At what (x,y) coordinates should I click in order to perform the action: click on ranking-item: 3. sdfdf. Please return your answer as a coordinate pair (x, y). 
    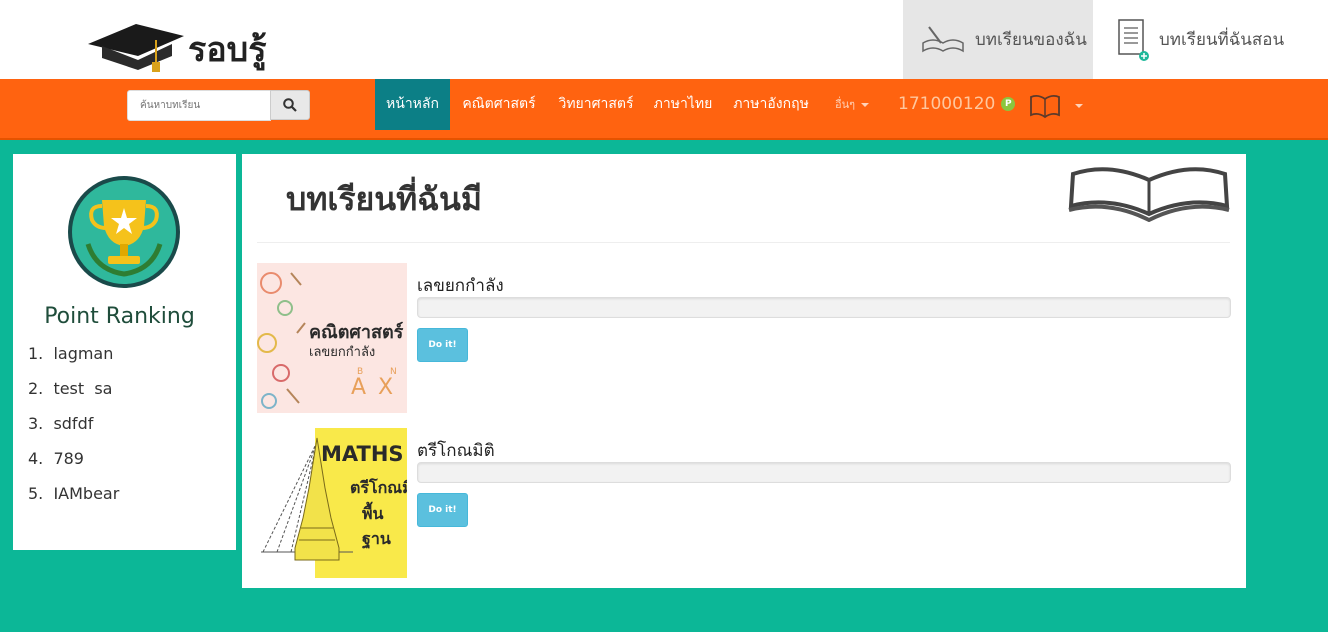
    Looking at the image, I should click on (73, 431).